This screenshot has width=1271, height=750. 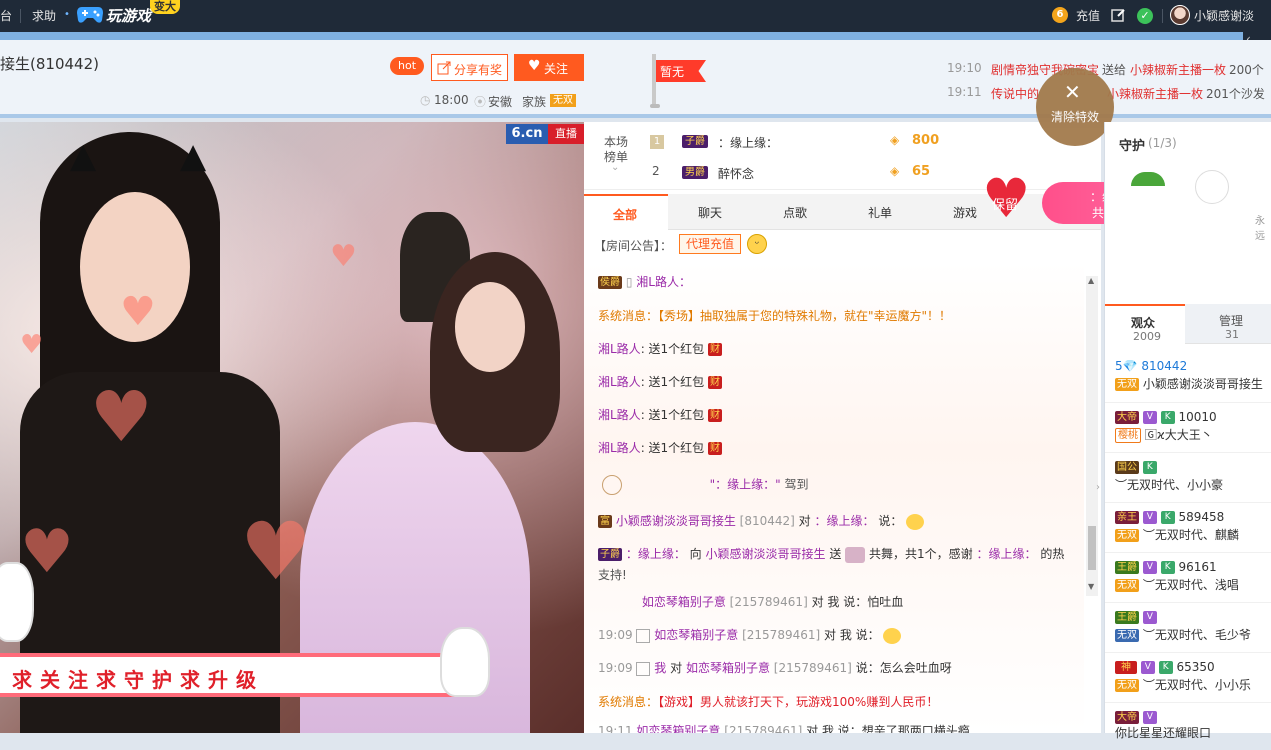 I want to click on clear-effects-button: ✕ 清除特效, so click(x=1075, y=107).